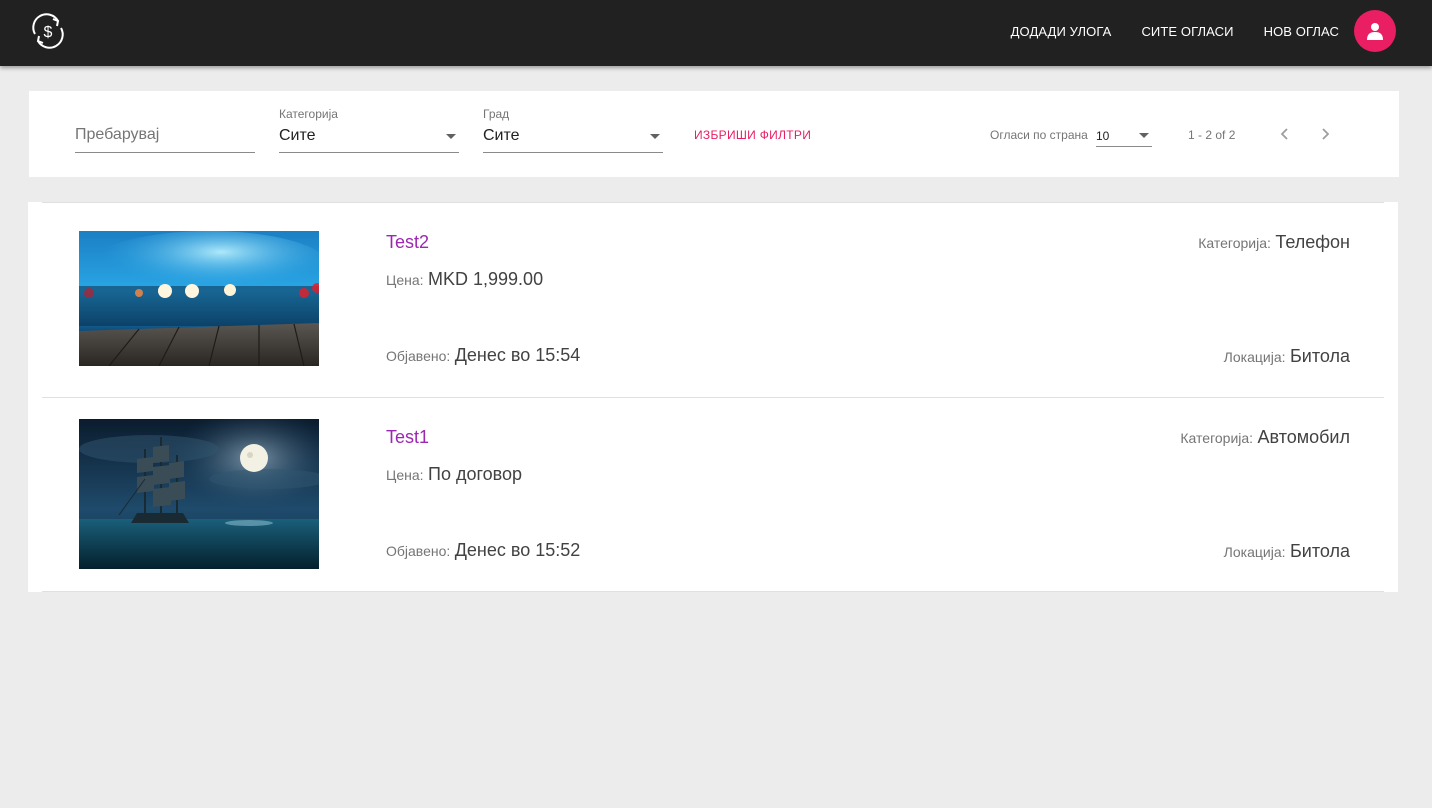 This screenshot has width=1432, height=808. I want to click on chevron-left-icon, so click(1284, 134).